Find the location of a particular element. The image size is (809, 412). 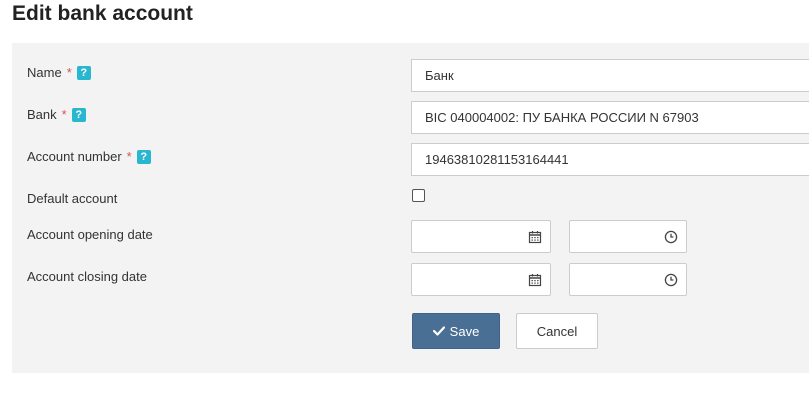

checkmark-icon is located at coordinates (438, 331).